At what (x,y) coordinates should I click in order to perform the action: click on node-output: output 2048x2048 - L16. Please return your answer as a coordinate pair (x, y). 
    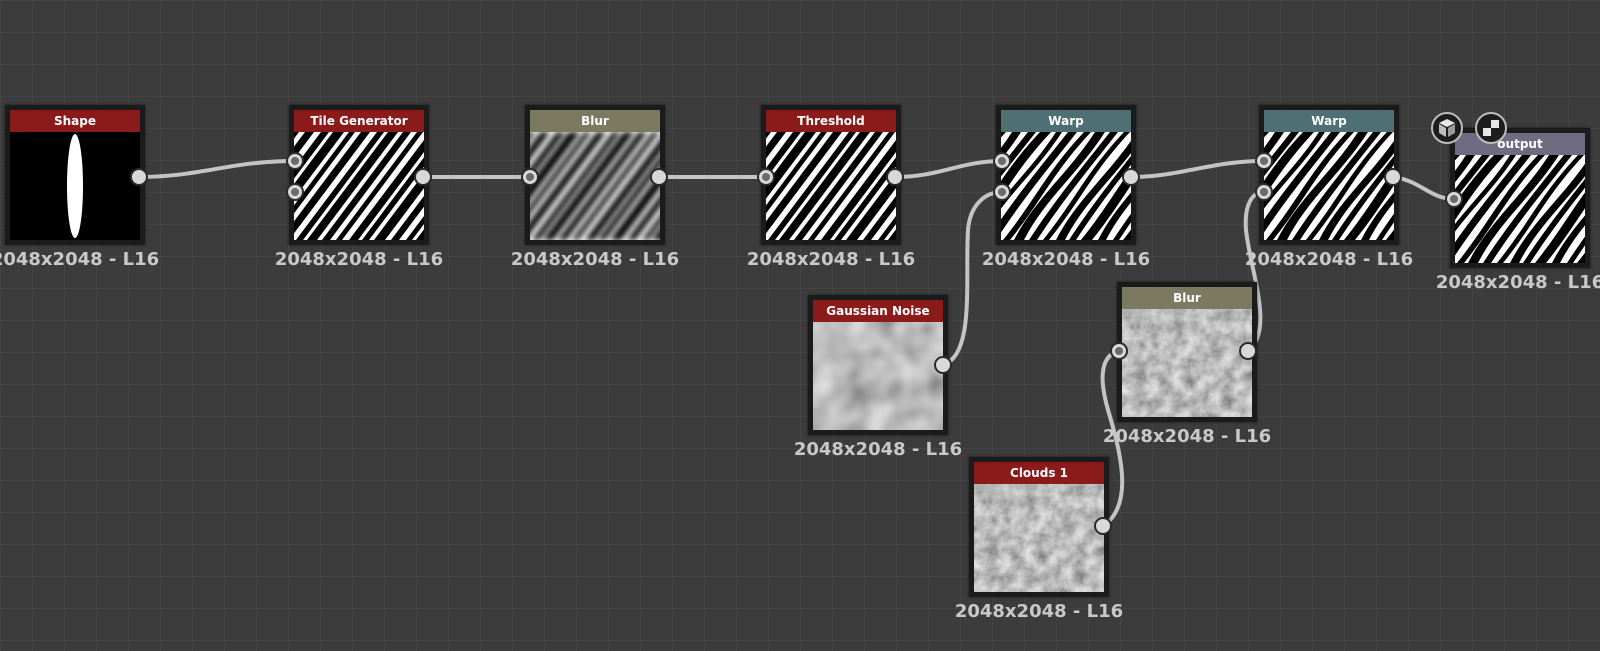
    Looking at the image, I should click on (1518, 216).